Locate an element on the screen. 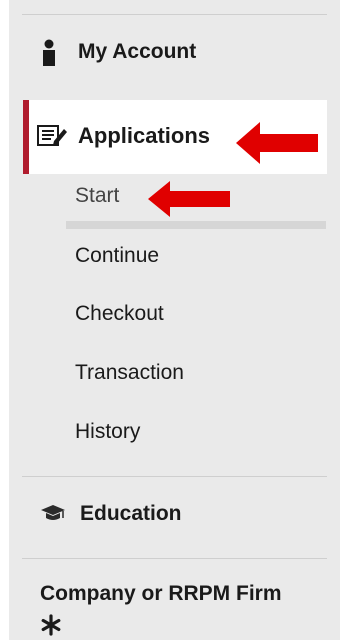 The height and width of the screenshot is (641, 340). sidebar-item-applications: Applications is located at coordinates (123, 136).